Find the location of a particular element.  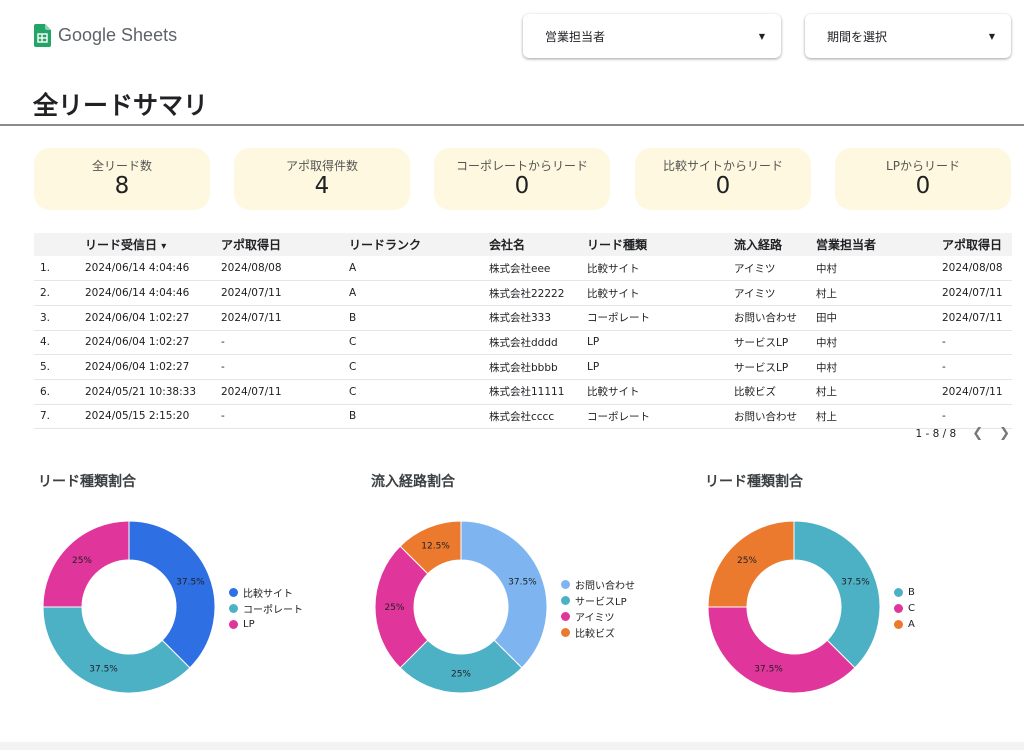

column-header-appointment-date: アポ取得日 is located at coordinates (285, 244).